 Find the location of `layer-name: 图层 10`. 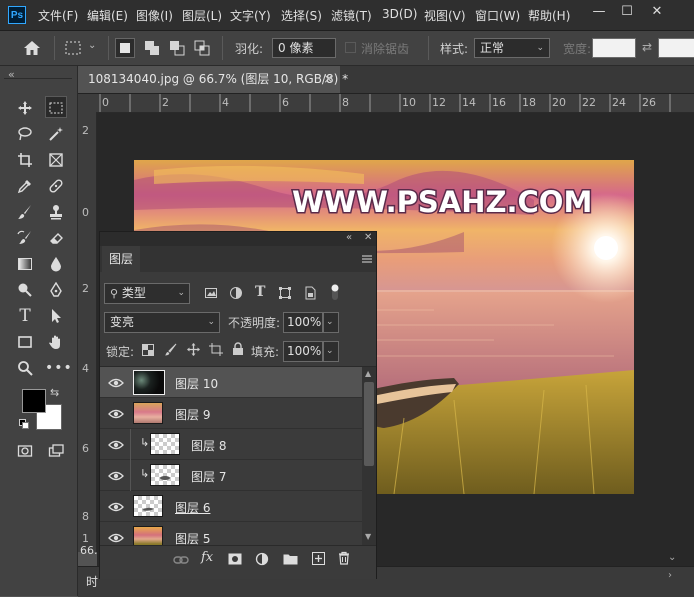

layer-name: 图层 10 is located at coordinates (196, 383).